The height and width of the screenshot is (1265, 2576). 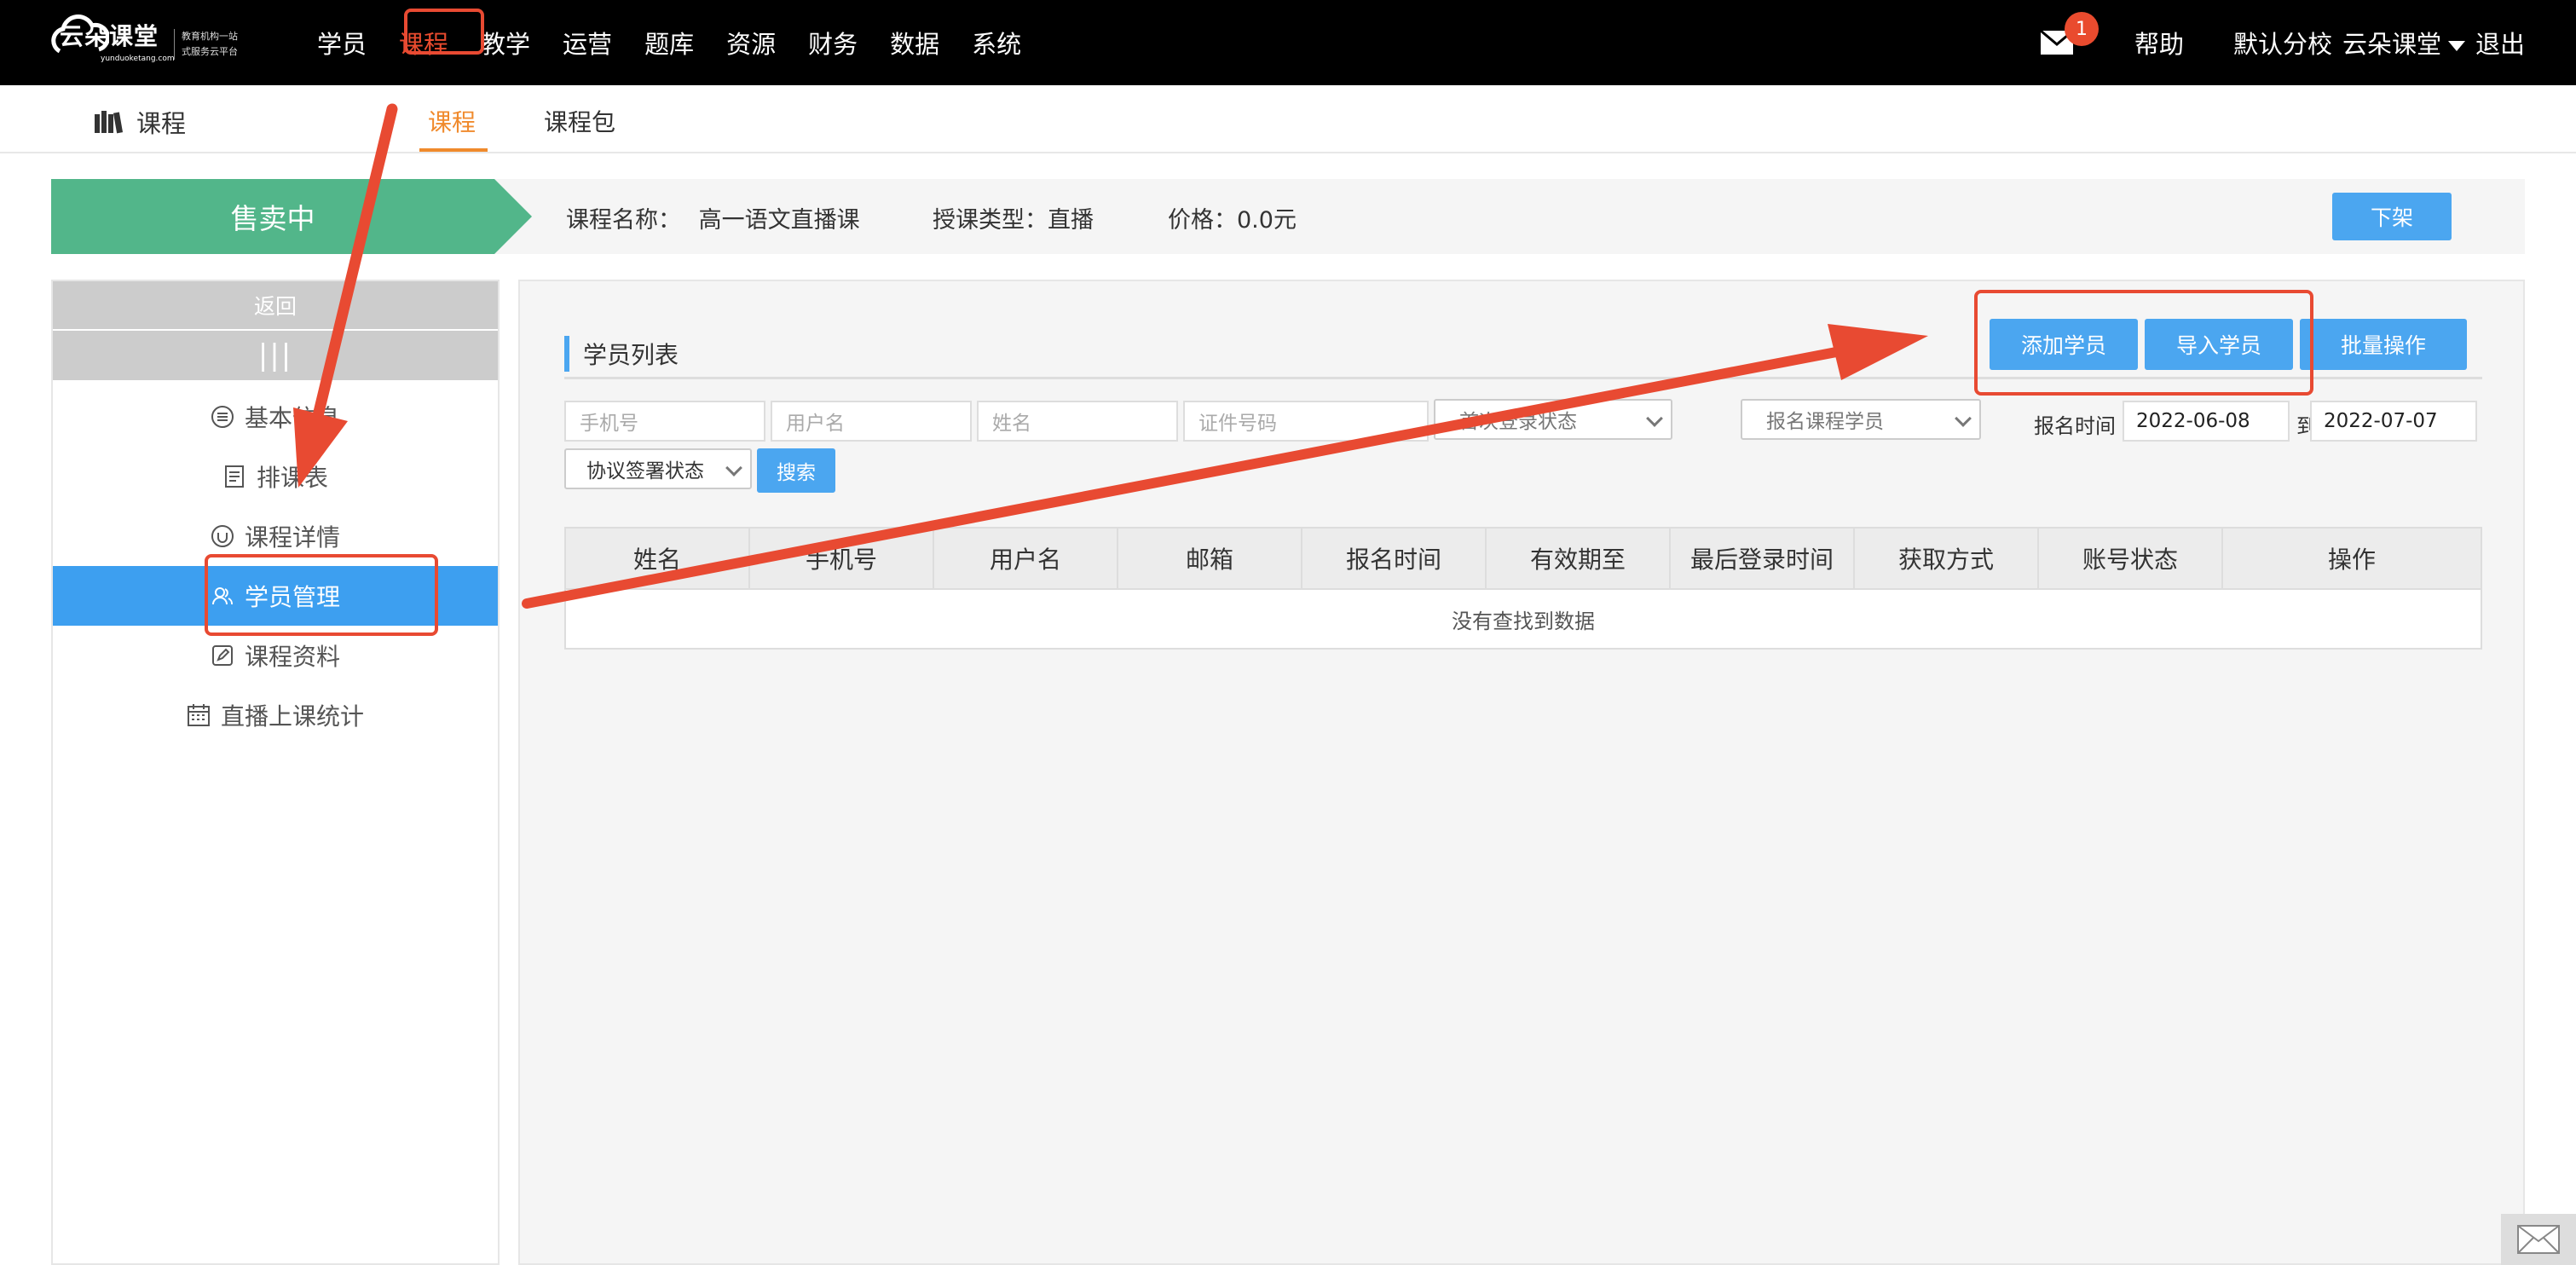 I want to click on course-name-value: 高一语文直播课, so click(x=779, y=220).